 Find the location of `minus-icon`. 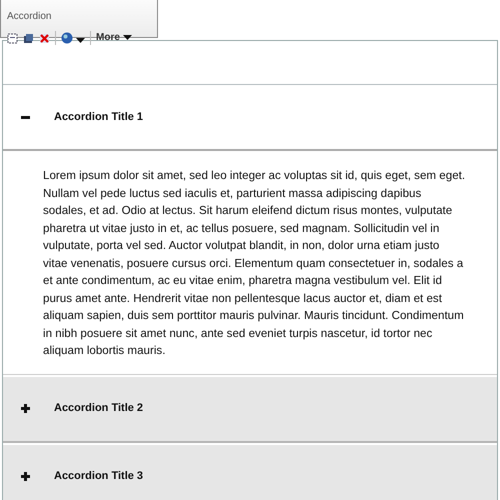

minus-icon is located at coordinates (25, 117).